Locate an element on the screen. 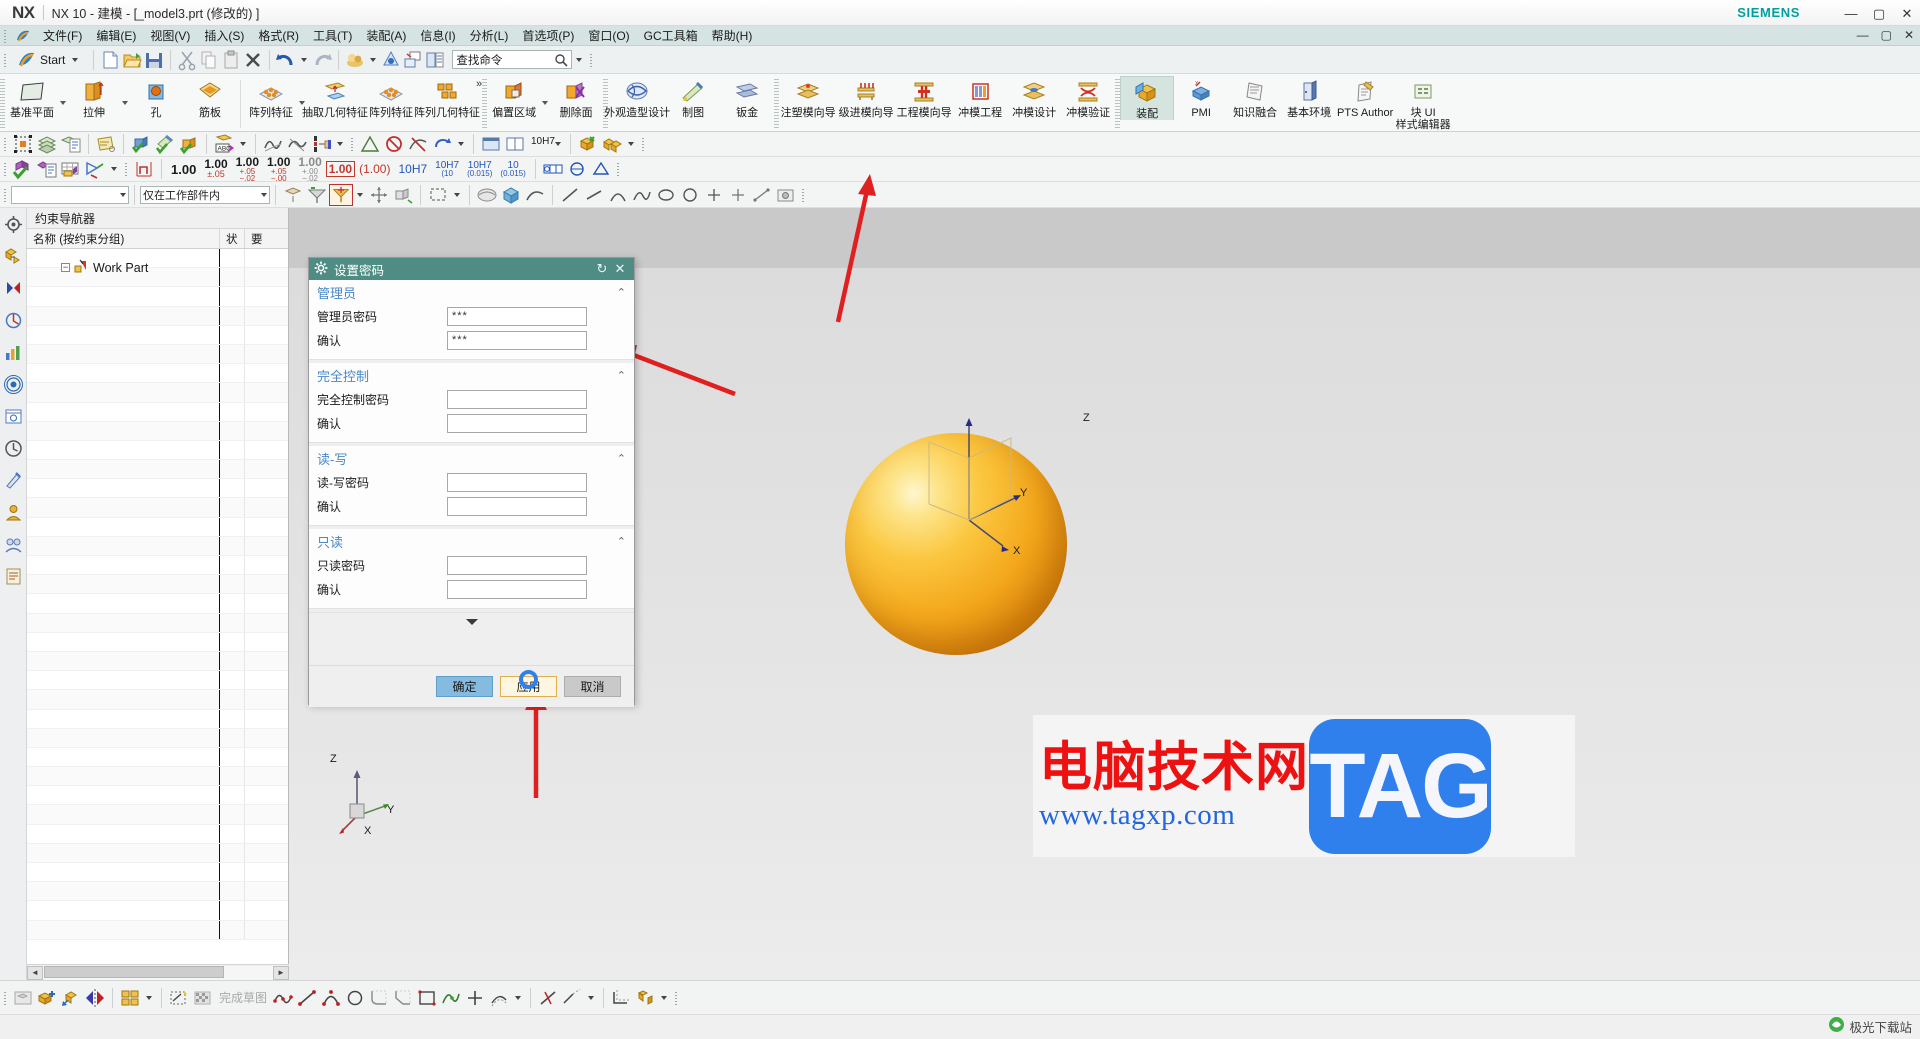 The height and width of the screenshot is (1039, 1920). disable-analysis-icon is located at coordinates (418, 144).